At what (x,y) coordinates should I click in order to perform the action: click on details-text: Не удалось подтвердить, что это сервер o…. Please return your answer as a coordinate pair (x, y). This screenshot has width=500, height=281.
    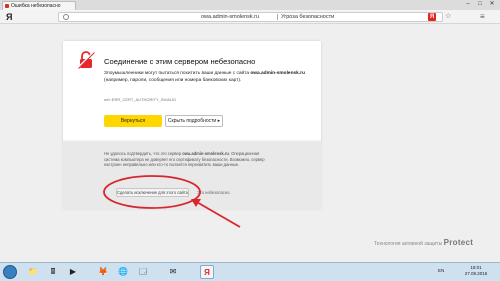
    Looking at the image, I should click on (190, 159).